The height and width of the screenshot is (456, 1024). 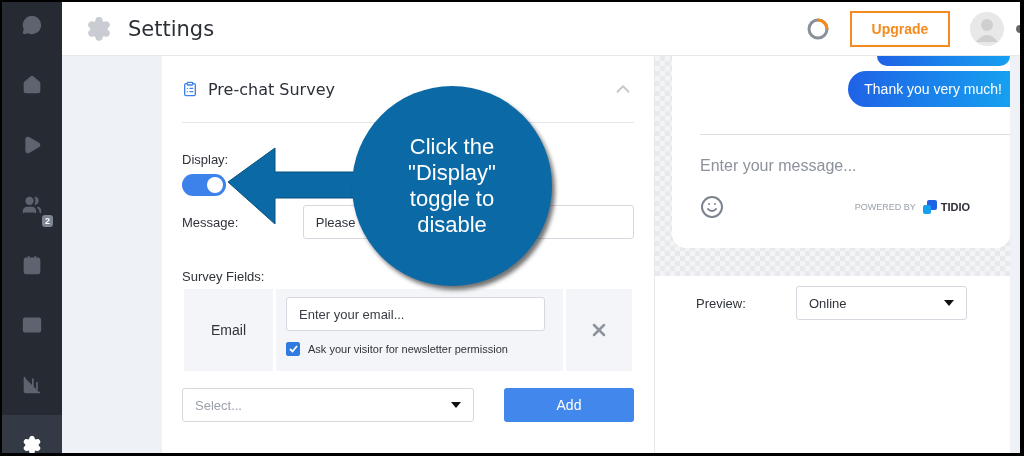 I want to click on count-badge: 2, so click(x=47, y=221).